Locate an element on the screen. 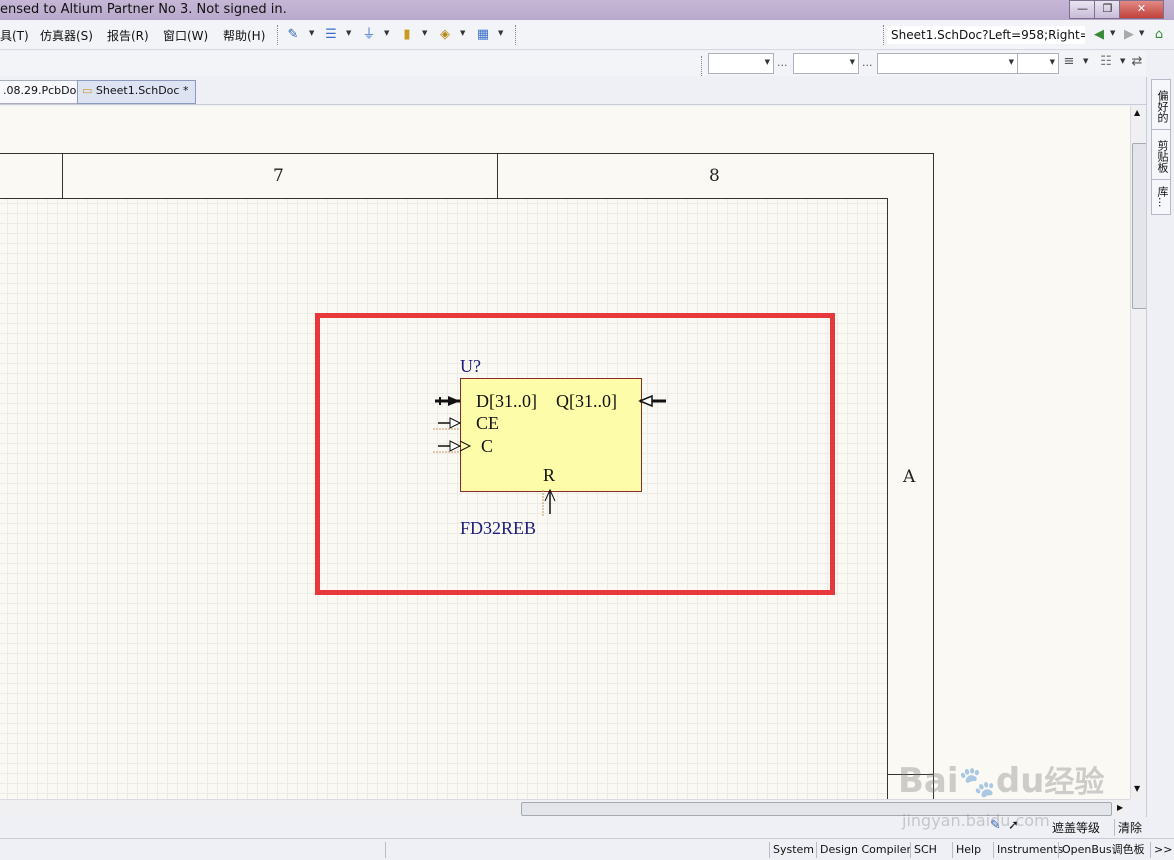 The width and height of the screenshot is (1174, 860). side-tab-favorites: 偏好的 is located at coordinates (1161, 106).